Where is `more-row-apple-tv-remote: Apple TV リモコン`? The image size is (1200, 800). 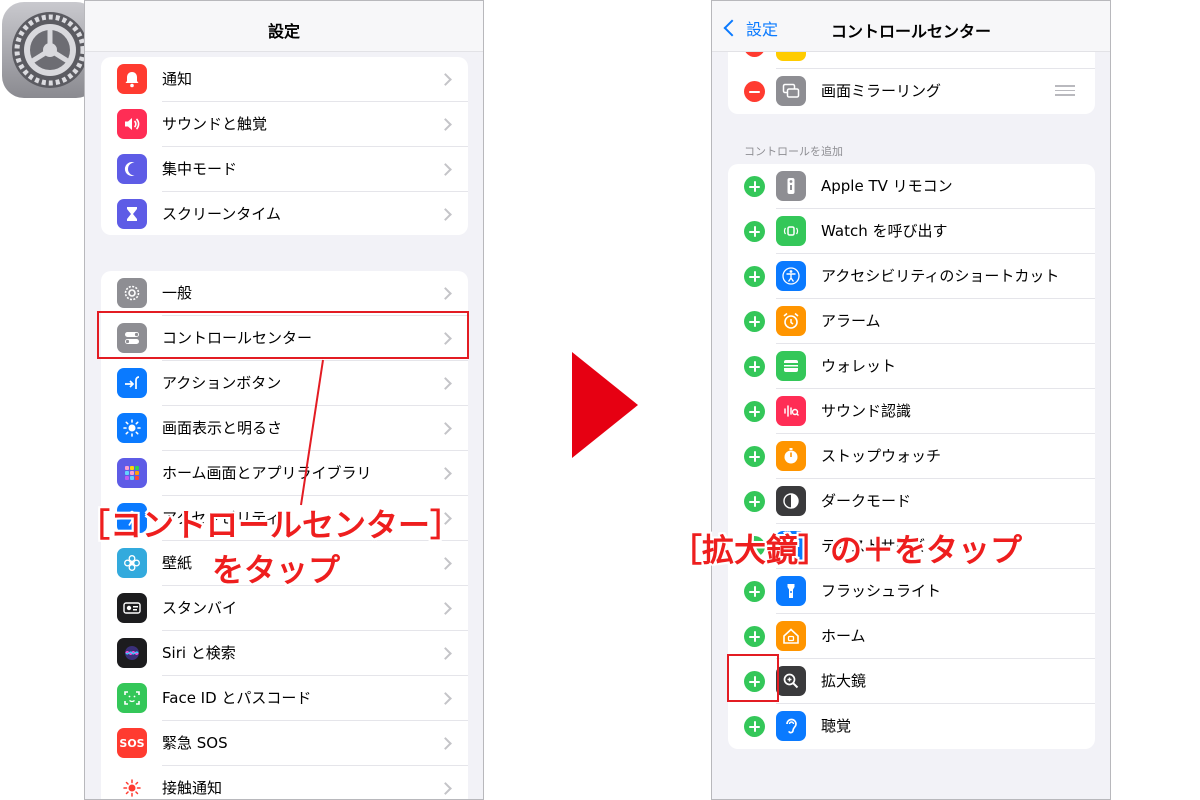
more-row-apple-tv-remote: Apple TV リモコン is located at coordinates (911, 186).